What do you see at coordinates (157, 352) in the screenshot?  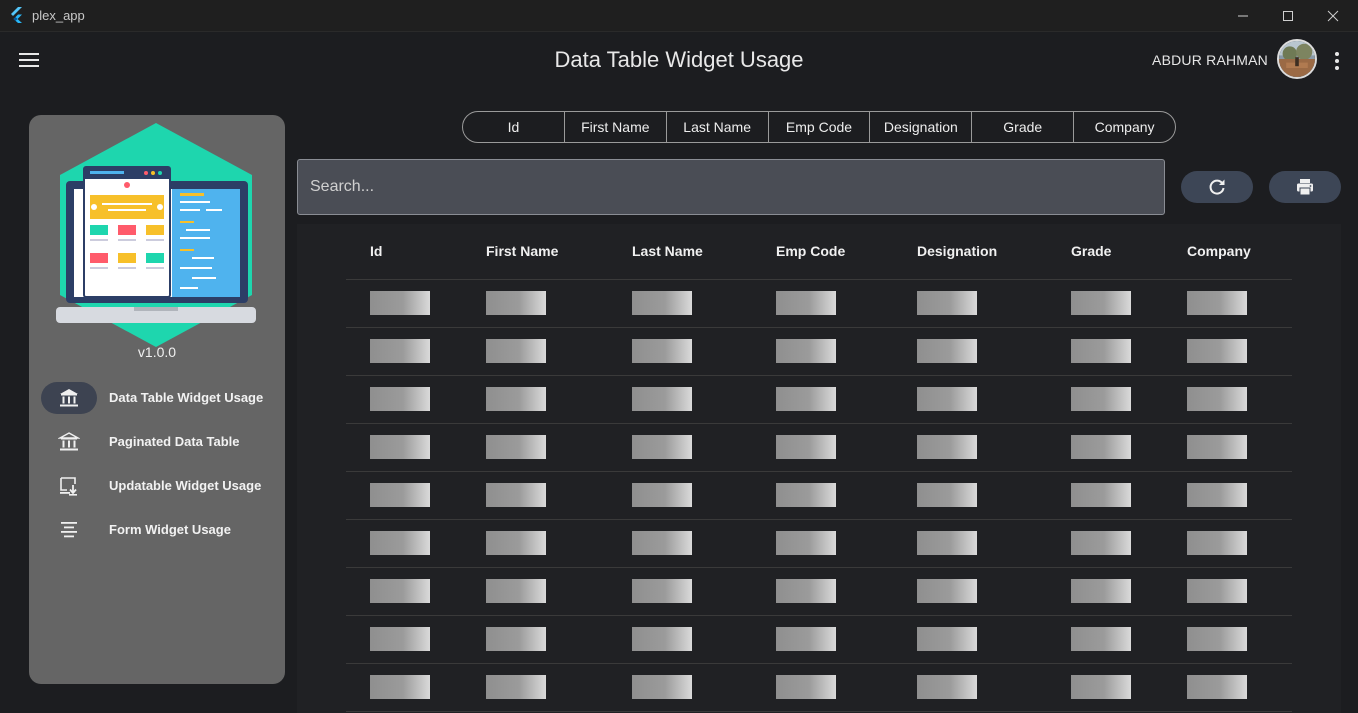 I see `app-version: v1.0.0` at bounding box center [157, 352].